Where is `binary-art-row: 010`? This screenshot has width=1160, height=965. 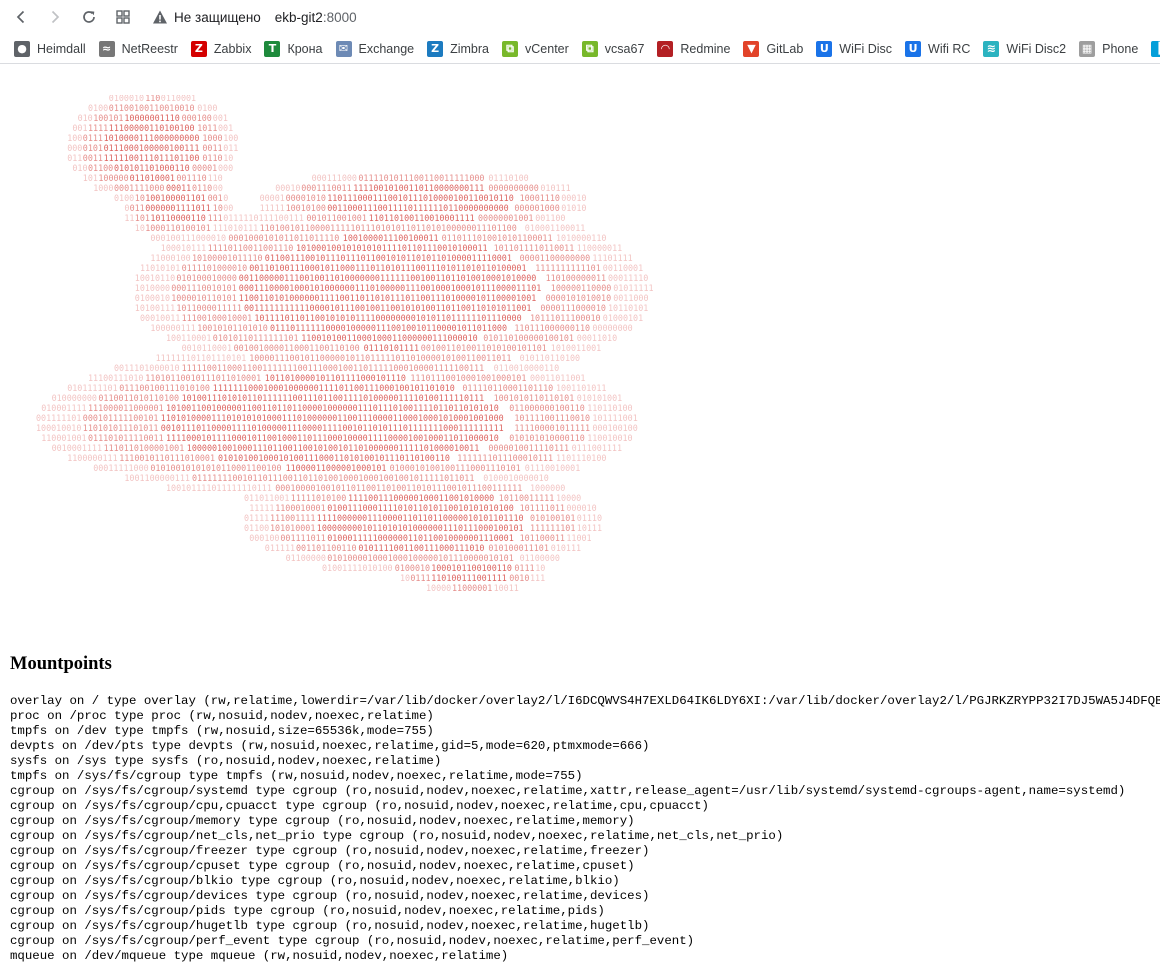
binary-art-row: 010 is located at coordinates (85, 118).